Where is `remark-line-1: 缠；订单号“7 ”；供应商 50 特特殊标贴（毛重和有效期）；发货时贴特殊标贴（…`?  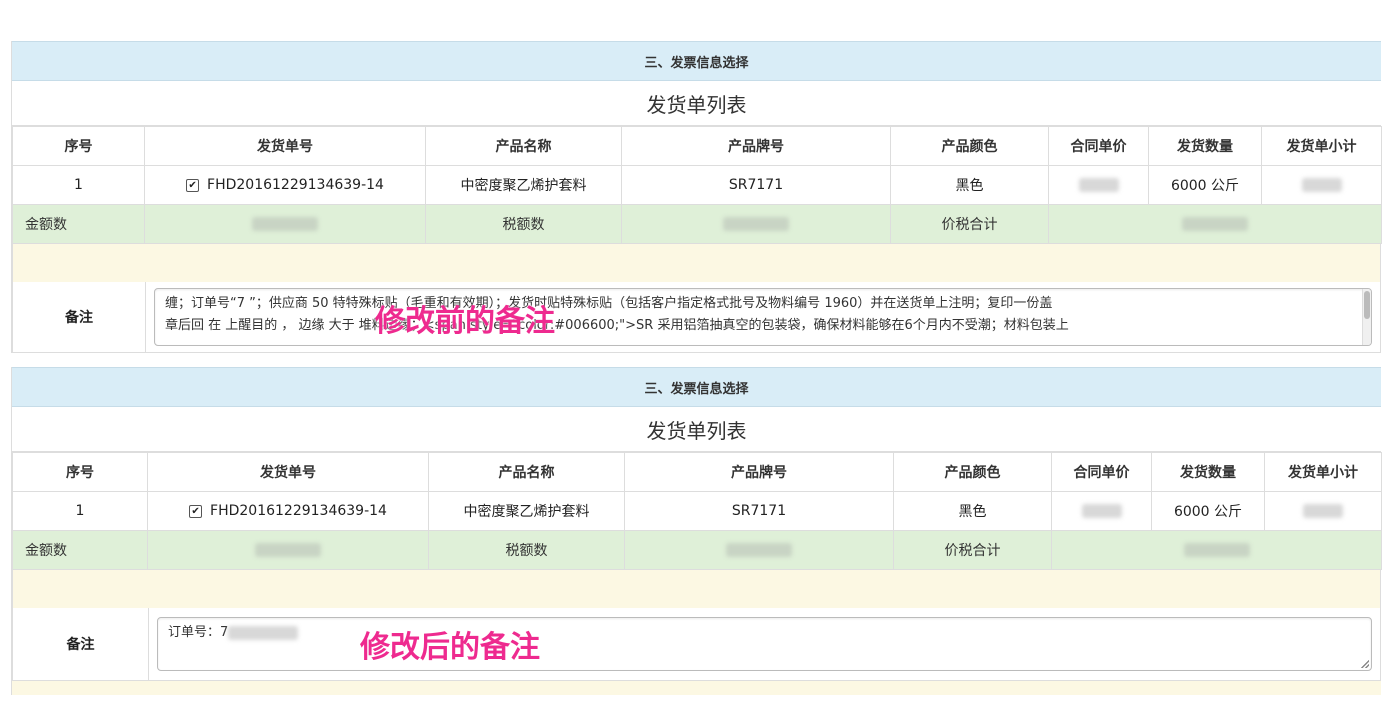 remark-line-1: 缠；订单号“7 ”；供应商 50 特特殊标贴（毛重和有效期）；发货时贴特殊标贴（… is located at coordinates (609, 303).